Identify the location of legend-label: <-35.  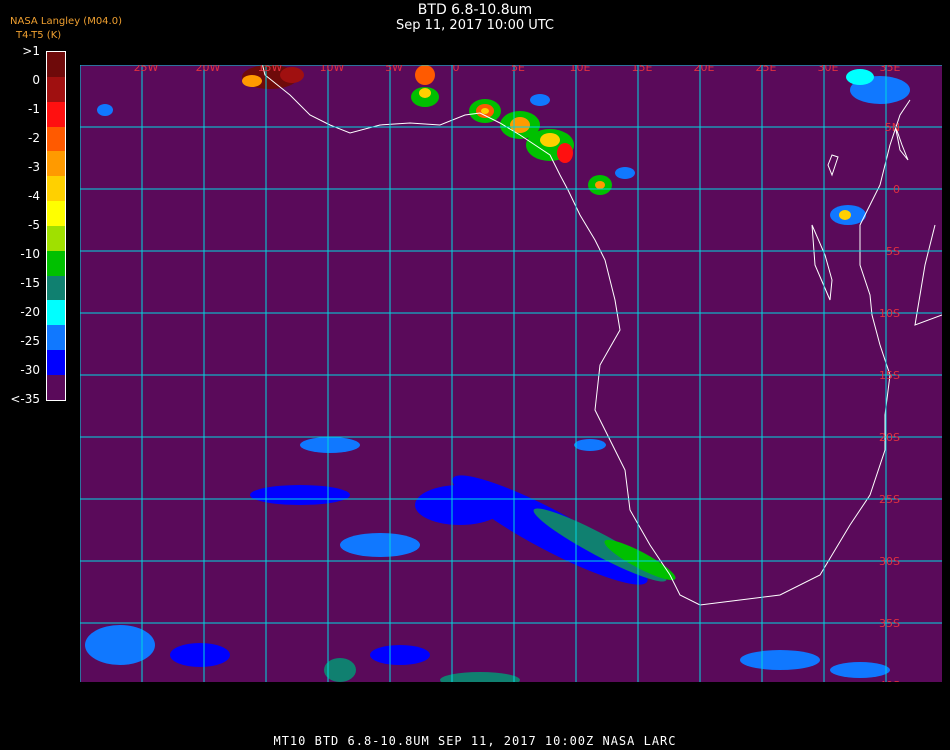
(25, 399).